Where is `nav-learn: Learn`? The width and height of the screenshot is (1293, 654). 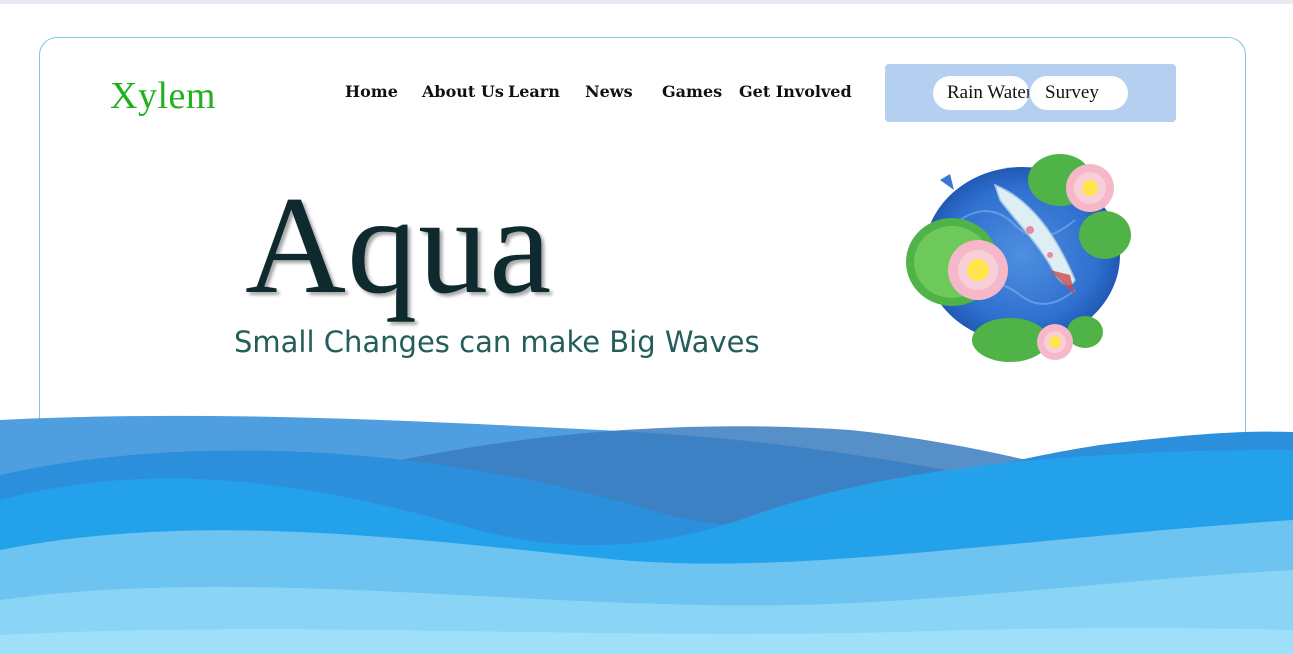 nav-learn: Learn is located at coordinates (534, 91).